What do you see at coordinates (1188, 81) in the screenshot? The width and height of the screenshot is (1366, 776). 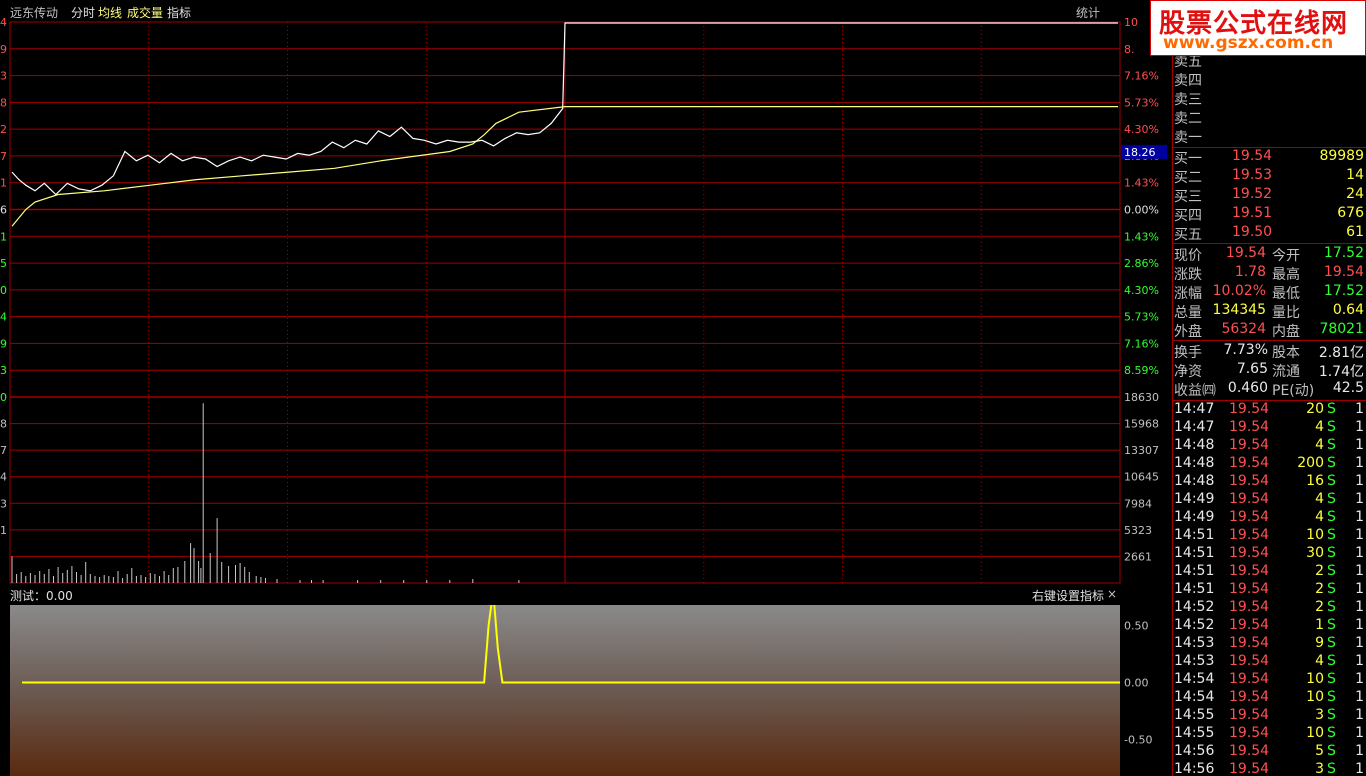 I see `ask-label: 卖四` at bounding box center [1188, 81].